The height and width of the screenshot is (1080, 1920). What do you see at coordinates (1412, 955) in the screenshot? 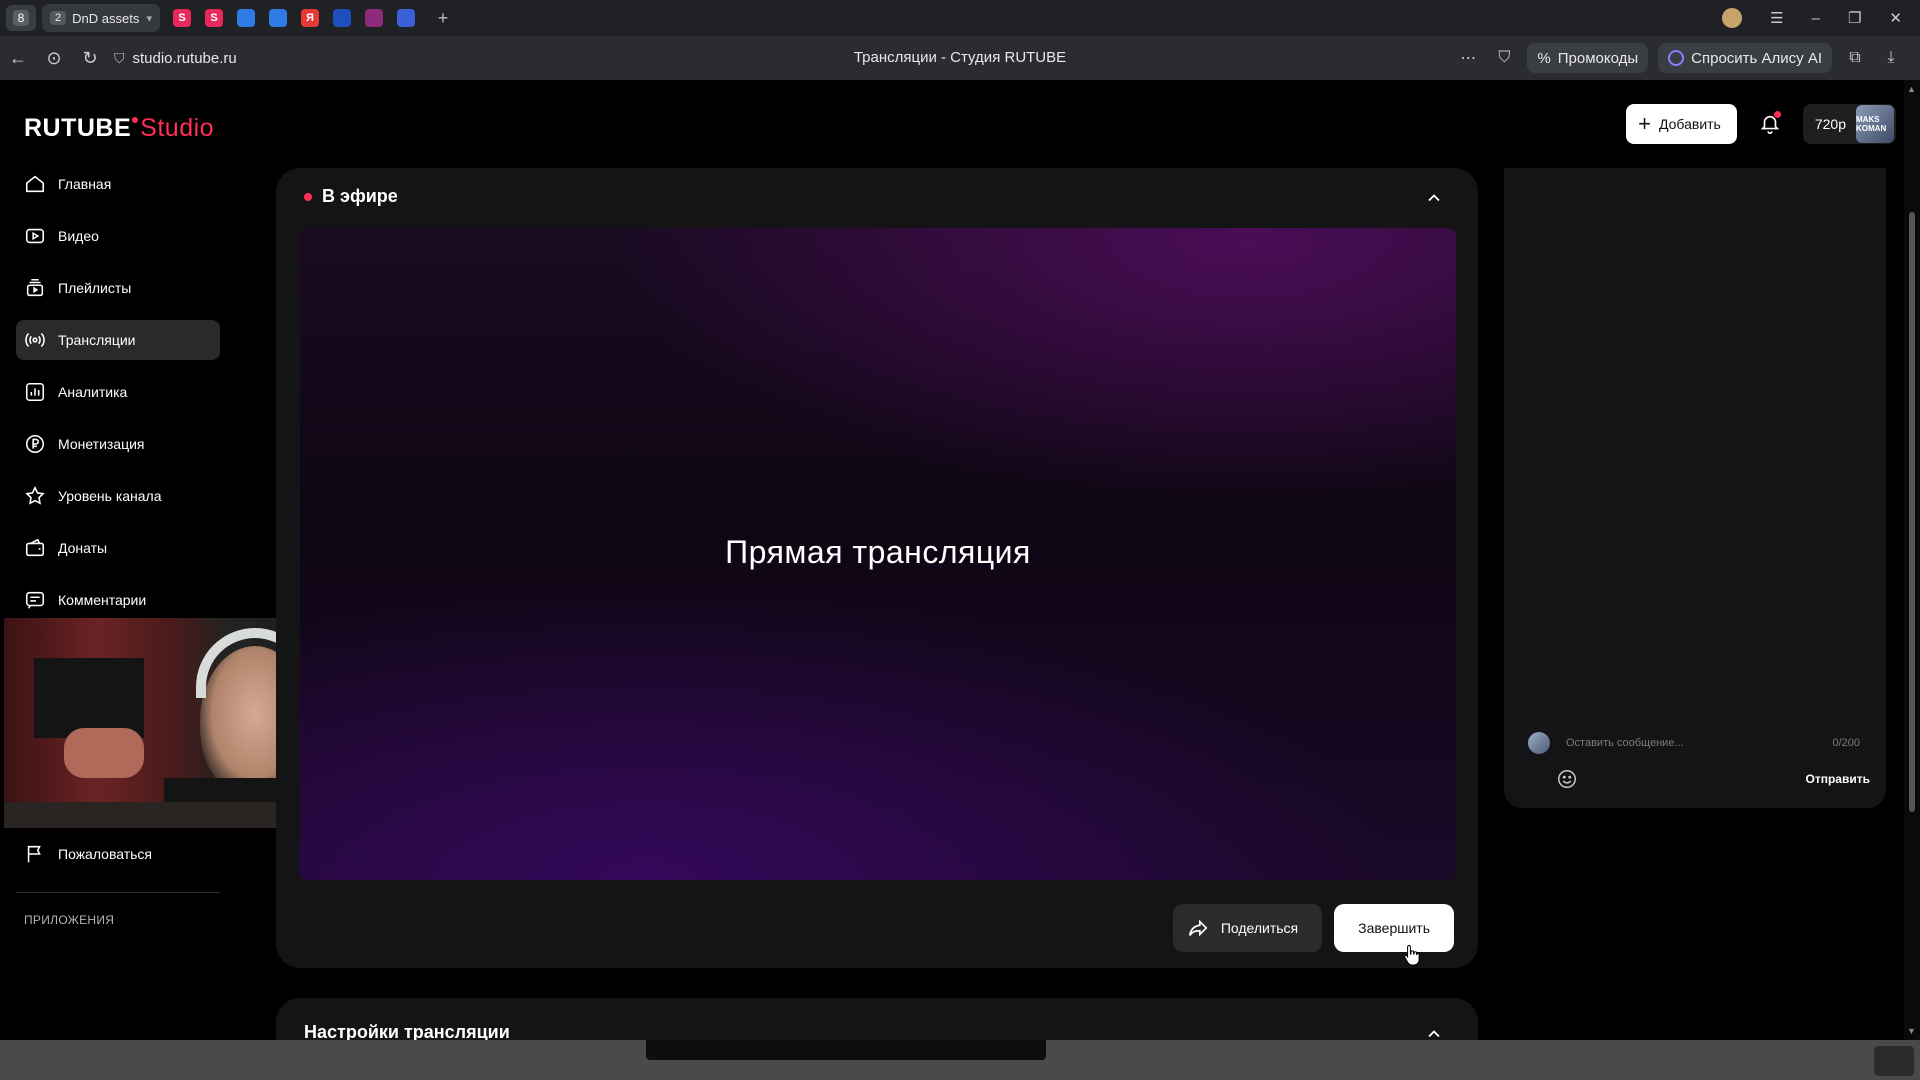
I see `hand-cursor-icon` at bounding box center [1412, 955].